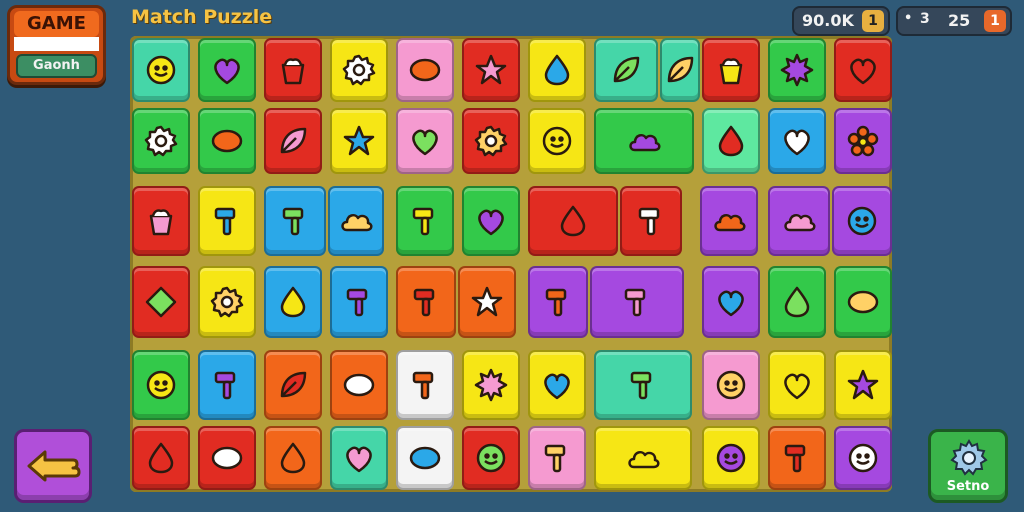  I want to click on drop-face-icon, so click(557, 70).